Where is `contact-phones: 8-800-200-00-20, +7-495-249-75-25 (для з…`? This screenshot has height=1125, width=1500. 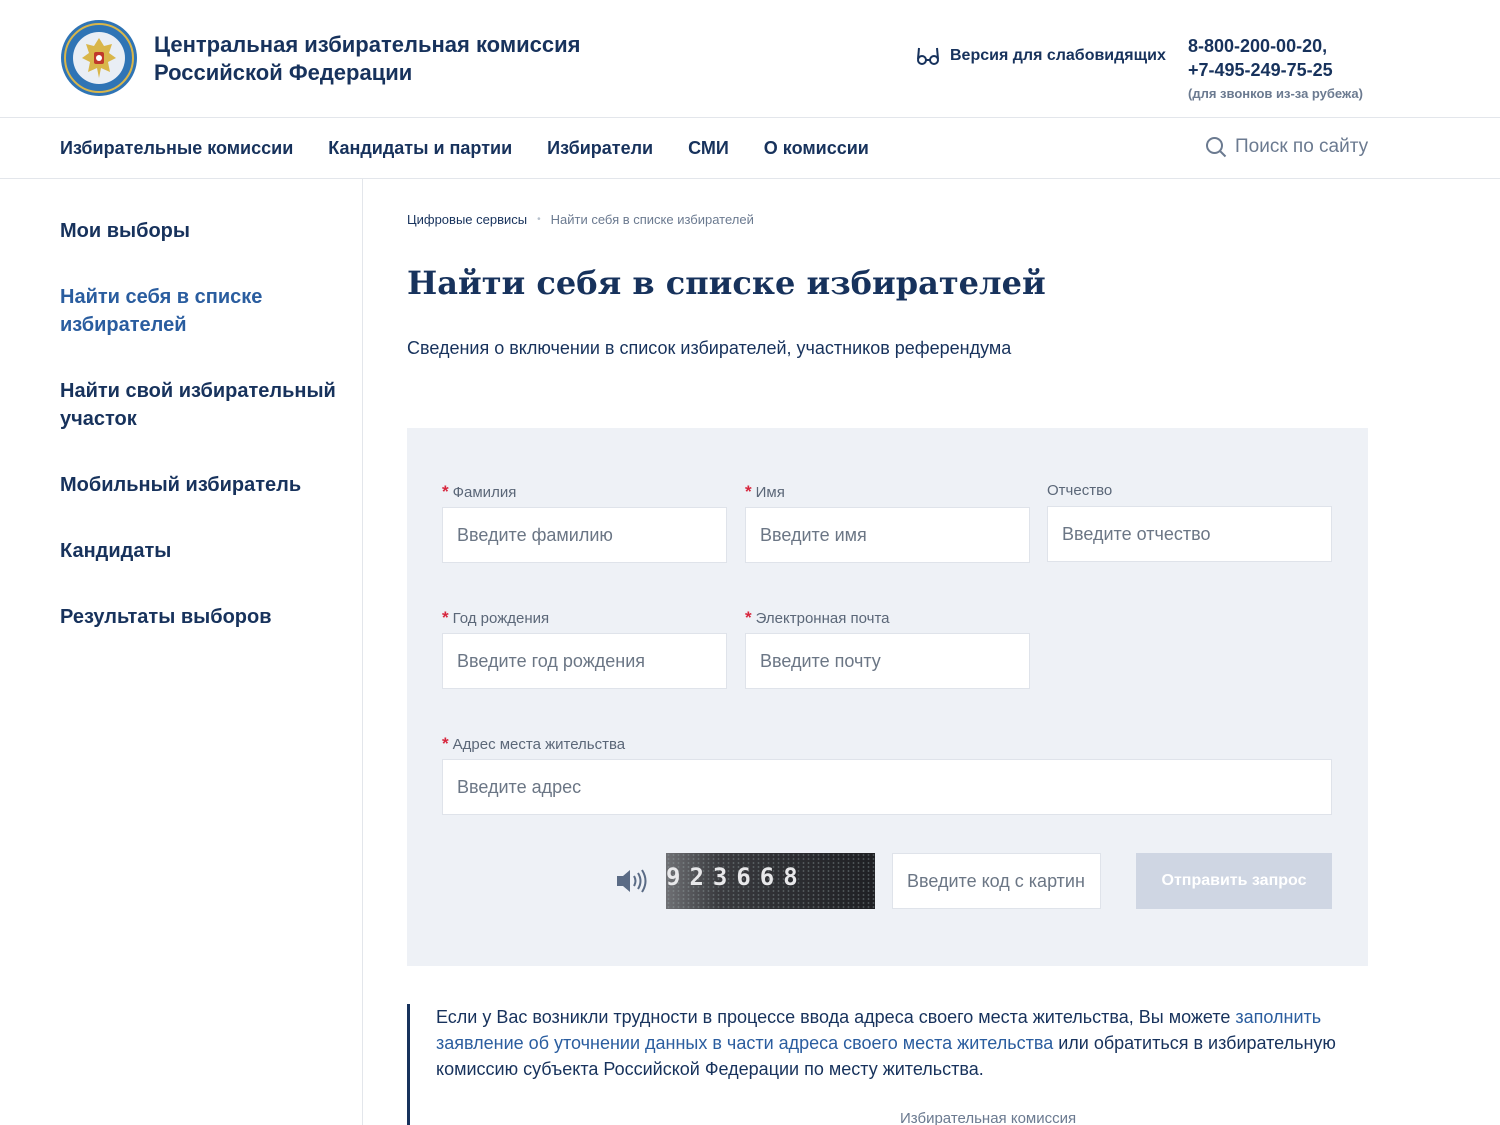
contact-phones: 8-800-200-00-20, +7-495-249-75-25 (для з… is located at coordinates (1275, 67).